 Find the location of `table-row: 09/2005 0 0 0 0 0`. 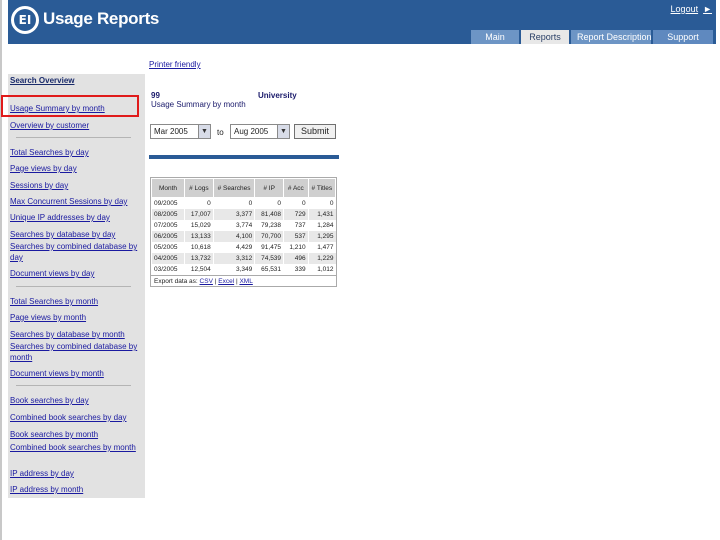

table-row: 09/2005 0 0 0 0 0 is located at coordinates (243, 203).